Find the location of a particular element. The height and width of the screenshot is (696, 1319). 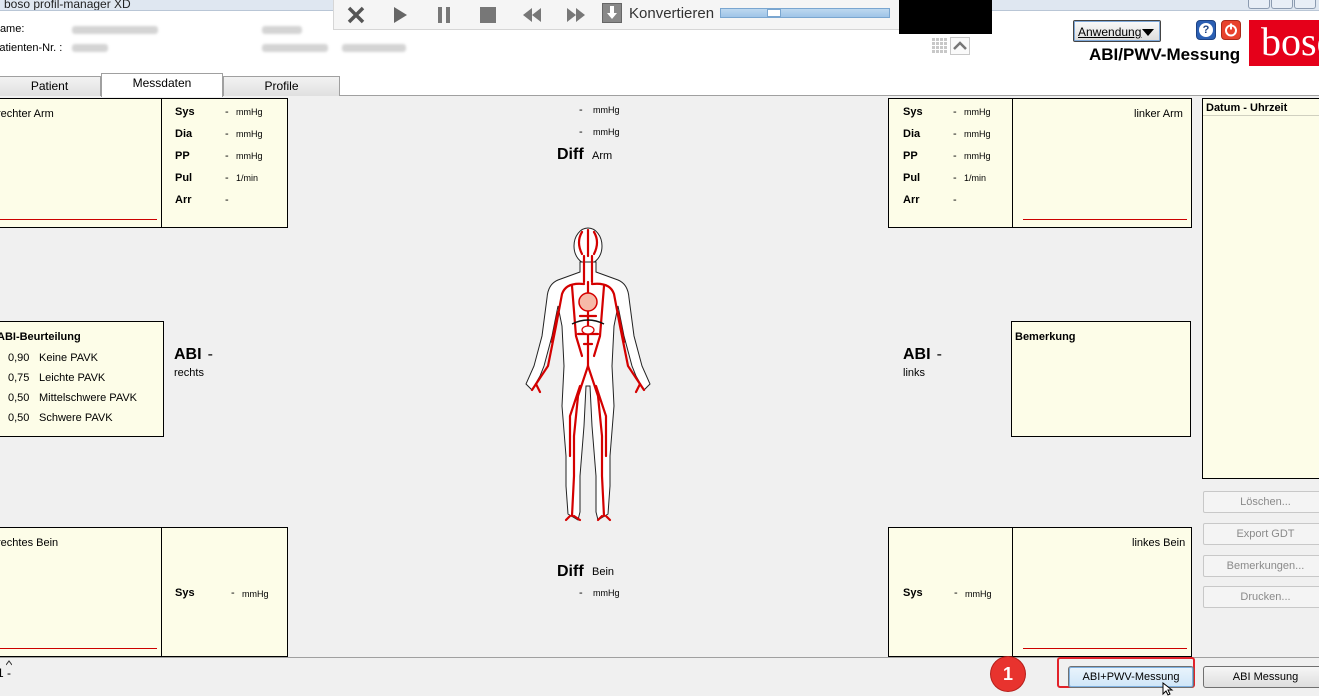

window-title: boso profil-manager XD is located at coordinates (67, 5).